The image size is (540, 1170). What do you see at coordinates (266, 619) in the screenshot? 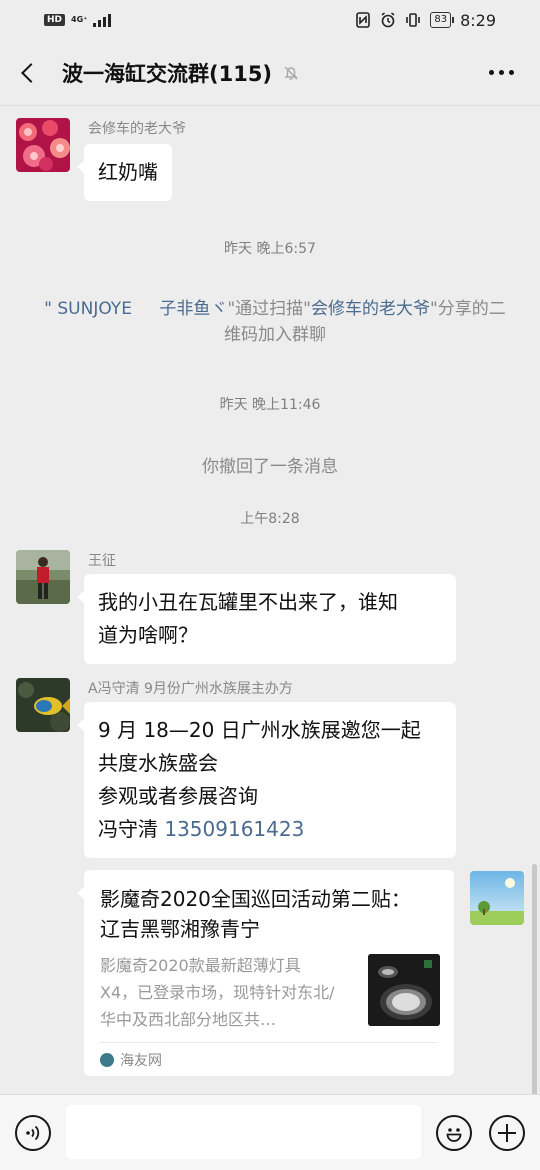
I see `message-bubble: 我的小丑在瓦罐里不出来了，谁知 道为啥啊？` at bounding box center [266, 619].